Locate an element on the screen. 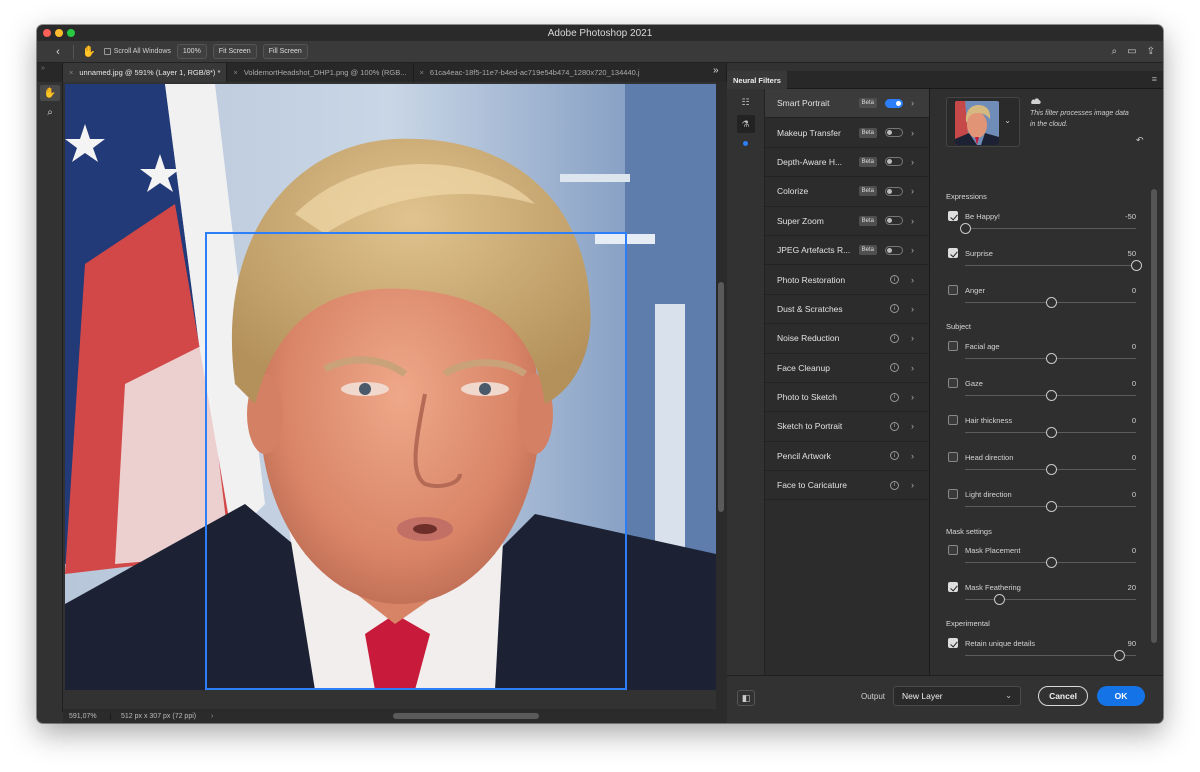  zoom-100-button: 100% is located at coordinates (191, 51).